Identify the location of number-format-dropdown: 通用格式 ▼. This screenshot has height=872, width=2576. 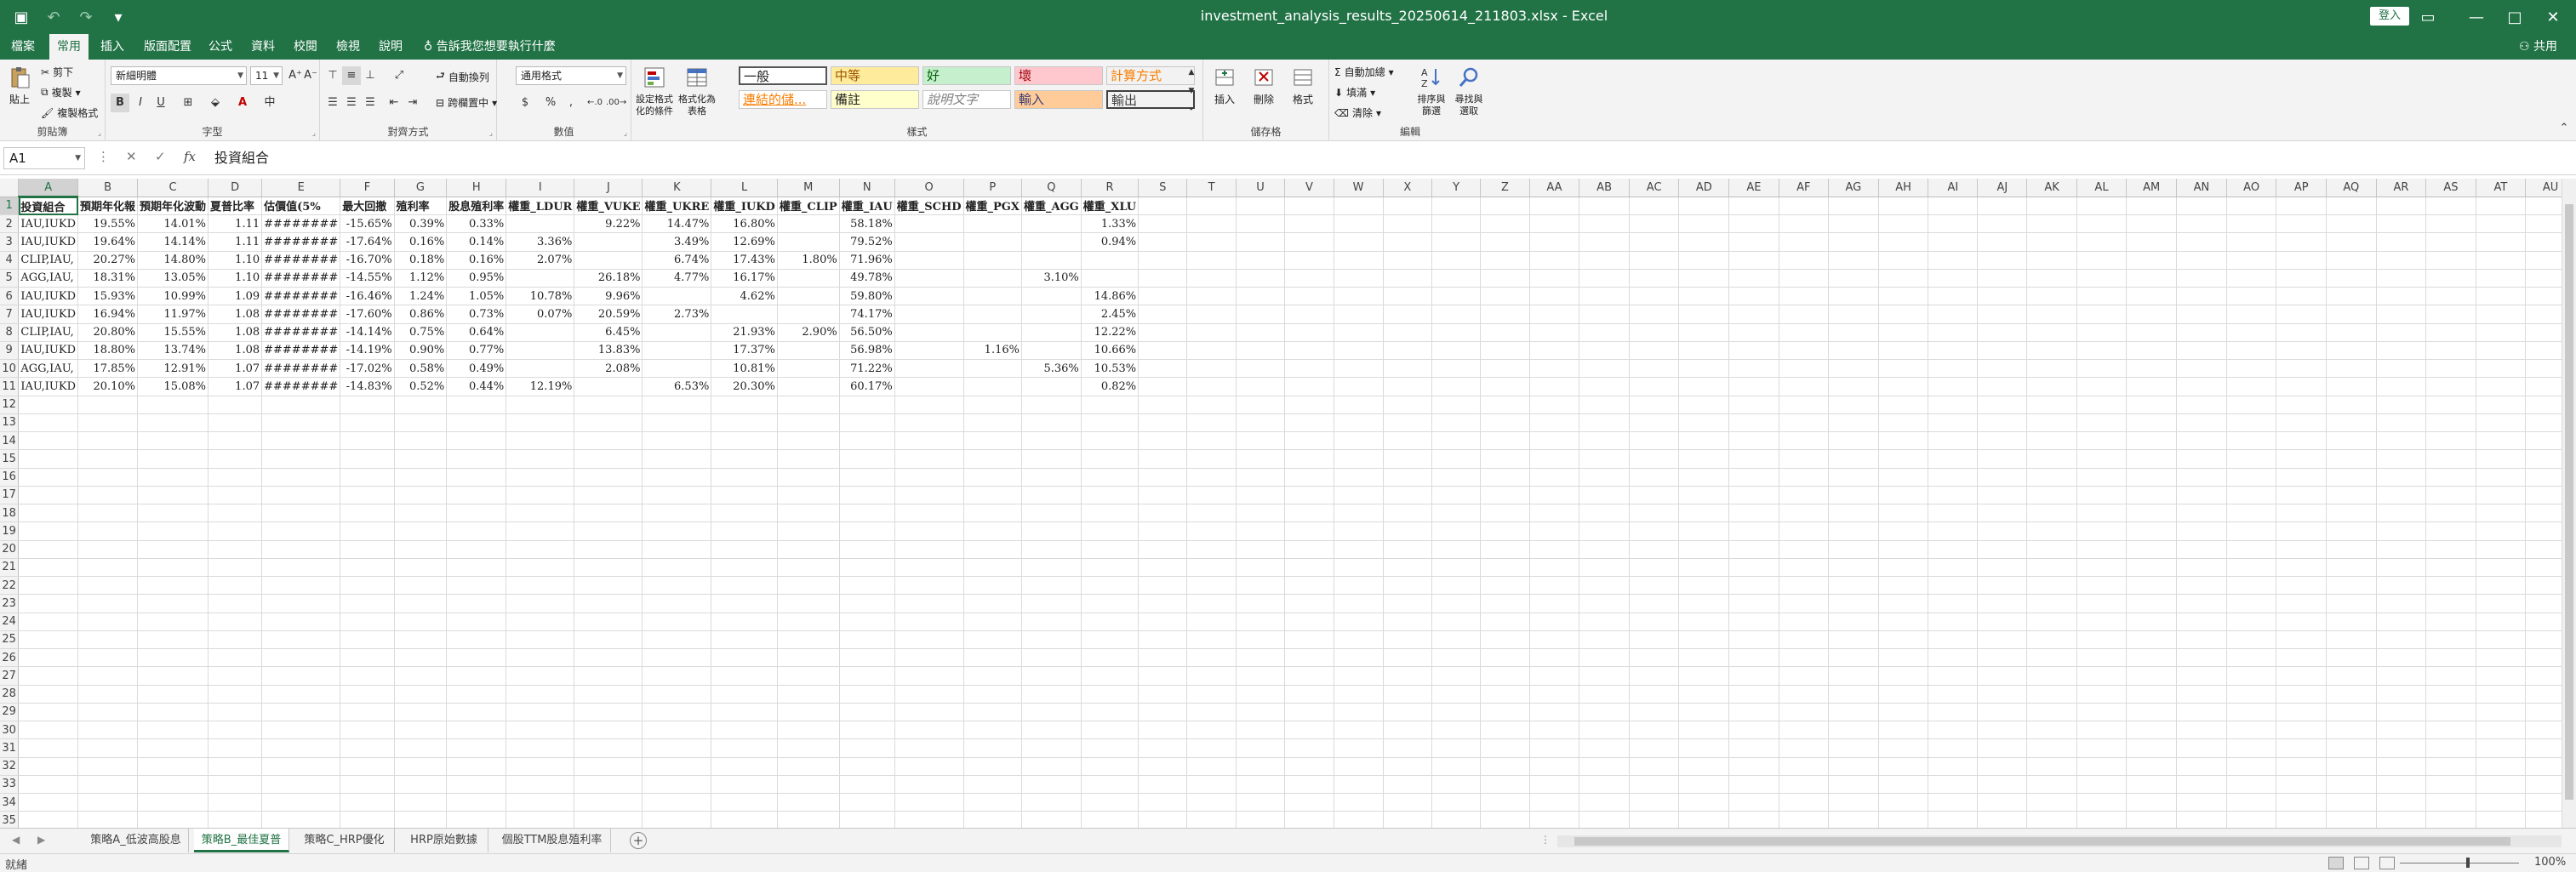
(571, 75).